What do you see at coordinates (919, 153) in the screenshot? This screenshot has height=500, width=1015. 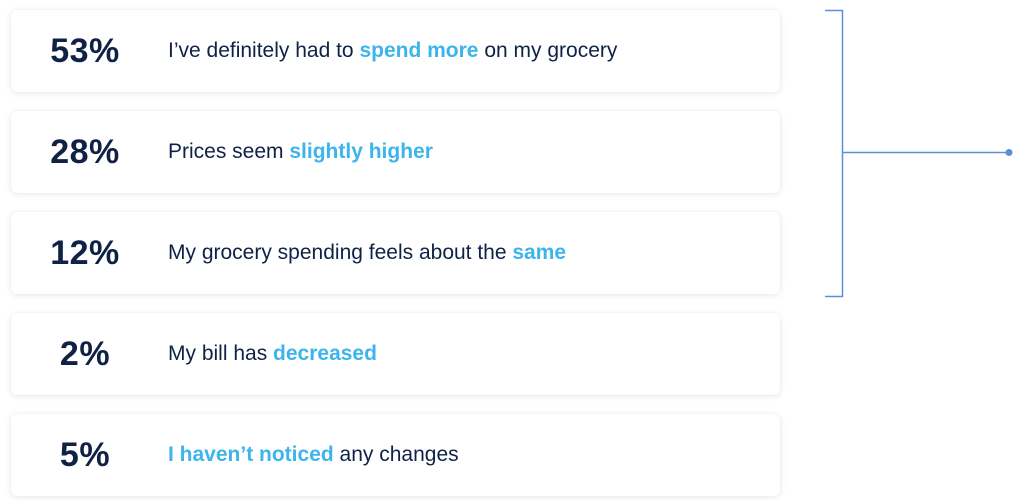 I see `group-bracket` at bounding box center [919, 153].